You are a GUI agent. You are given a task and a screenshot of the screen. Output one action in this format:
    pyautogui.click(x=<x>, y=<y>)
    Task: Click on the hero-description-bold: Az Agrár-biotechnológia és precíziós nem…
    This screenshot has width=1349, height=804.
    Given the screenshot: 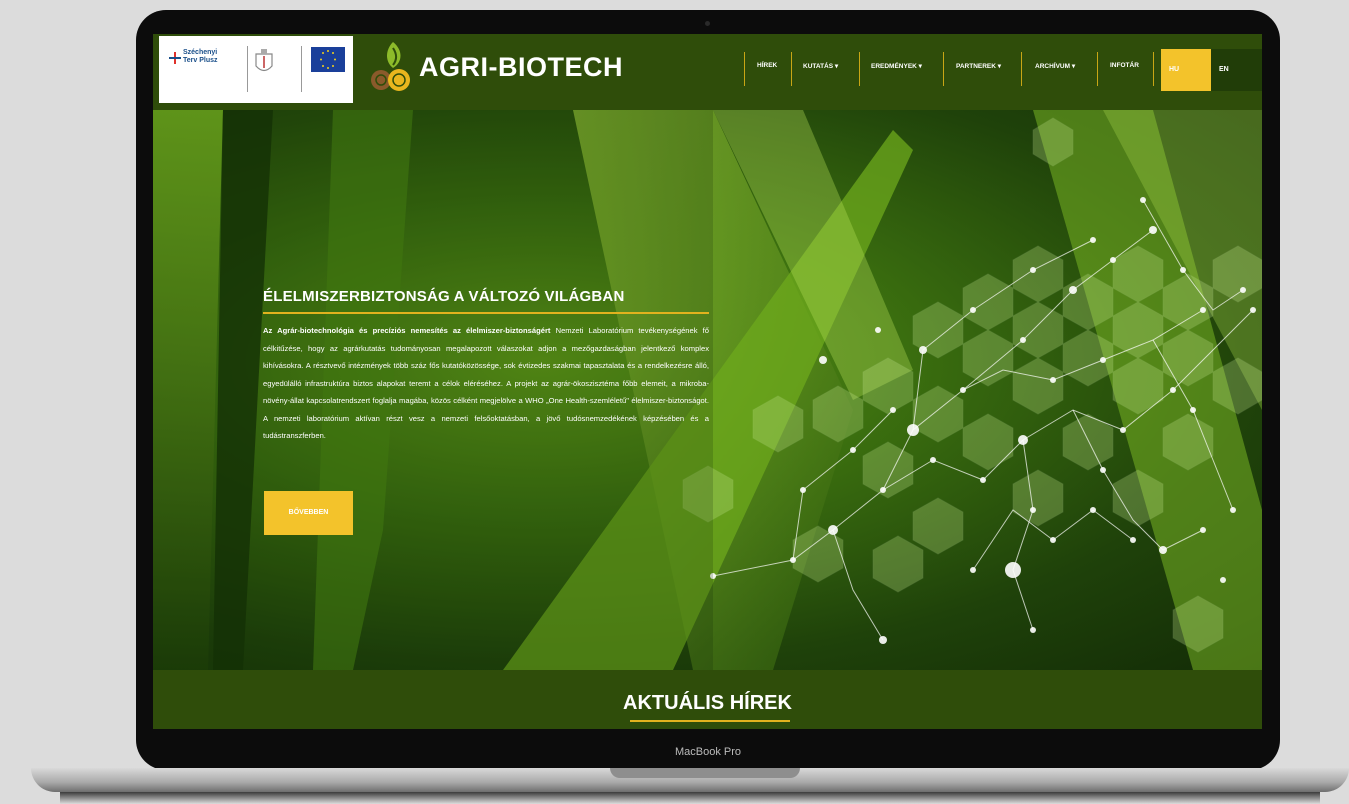 What is the action you would take?
    pyautogui.click(x=407, y=330)
    